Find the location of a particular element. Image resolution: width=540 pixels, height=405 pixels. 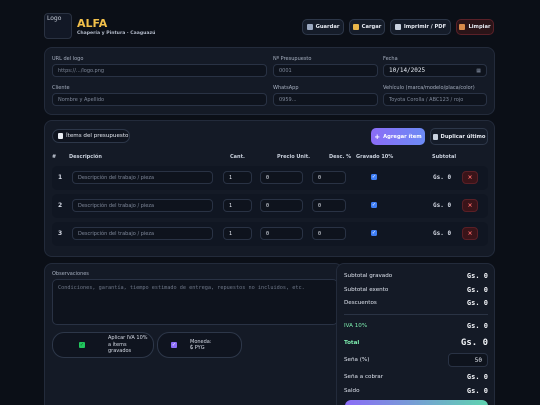

duplicate-last-button: Duplicar último is located at coordinates (459, 136).